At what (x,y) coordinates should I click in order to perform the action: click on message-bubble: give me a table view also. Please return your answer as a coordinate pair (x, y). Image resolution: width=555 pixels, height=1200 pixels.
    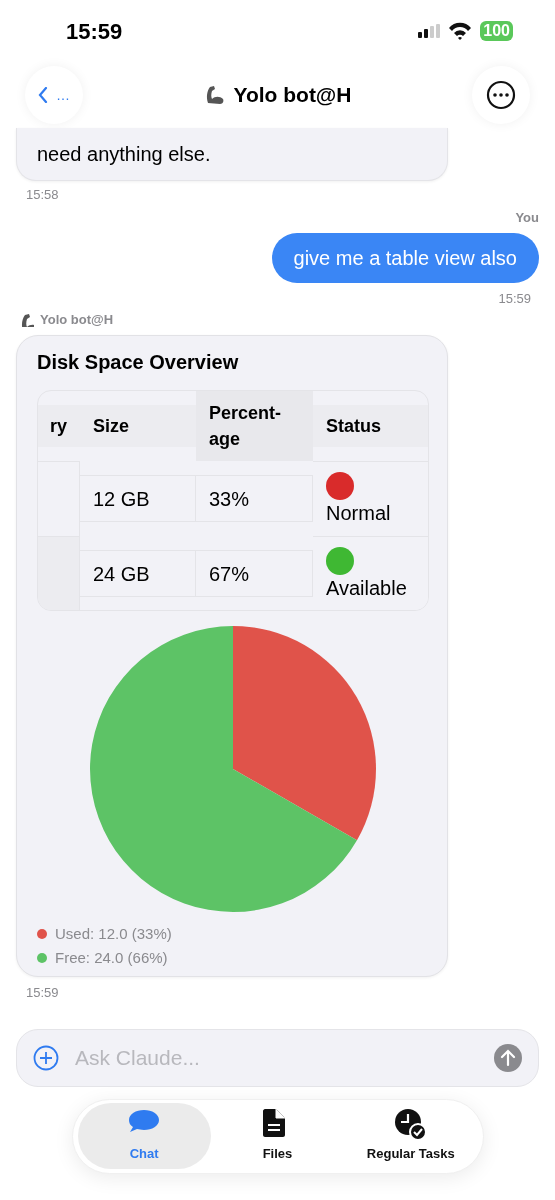
    Looking at the image, I should click on (405, 258).